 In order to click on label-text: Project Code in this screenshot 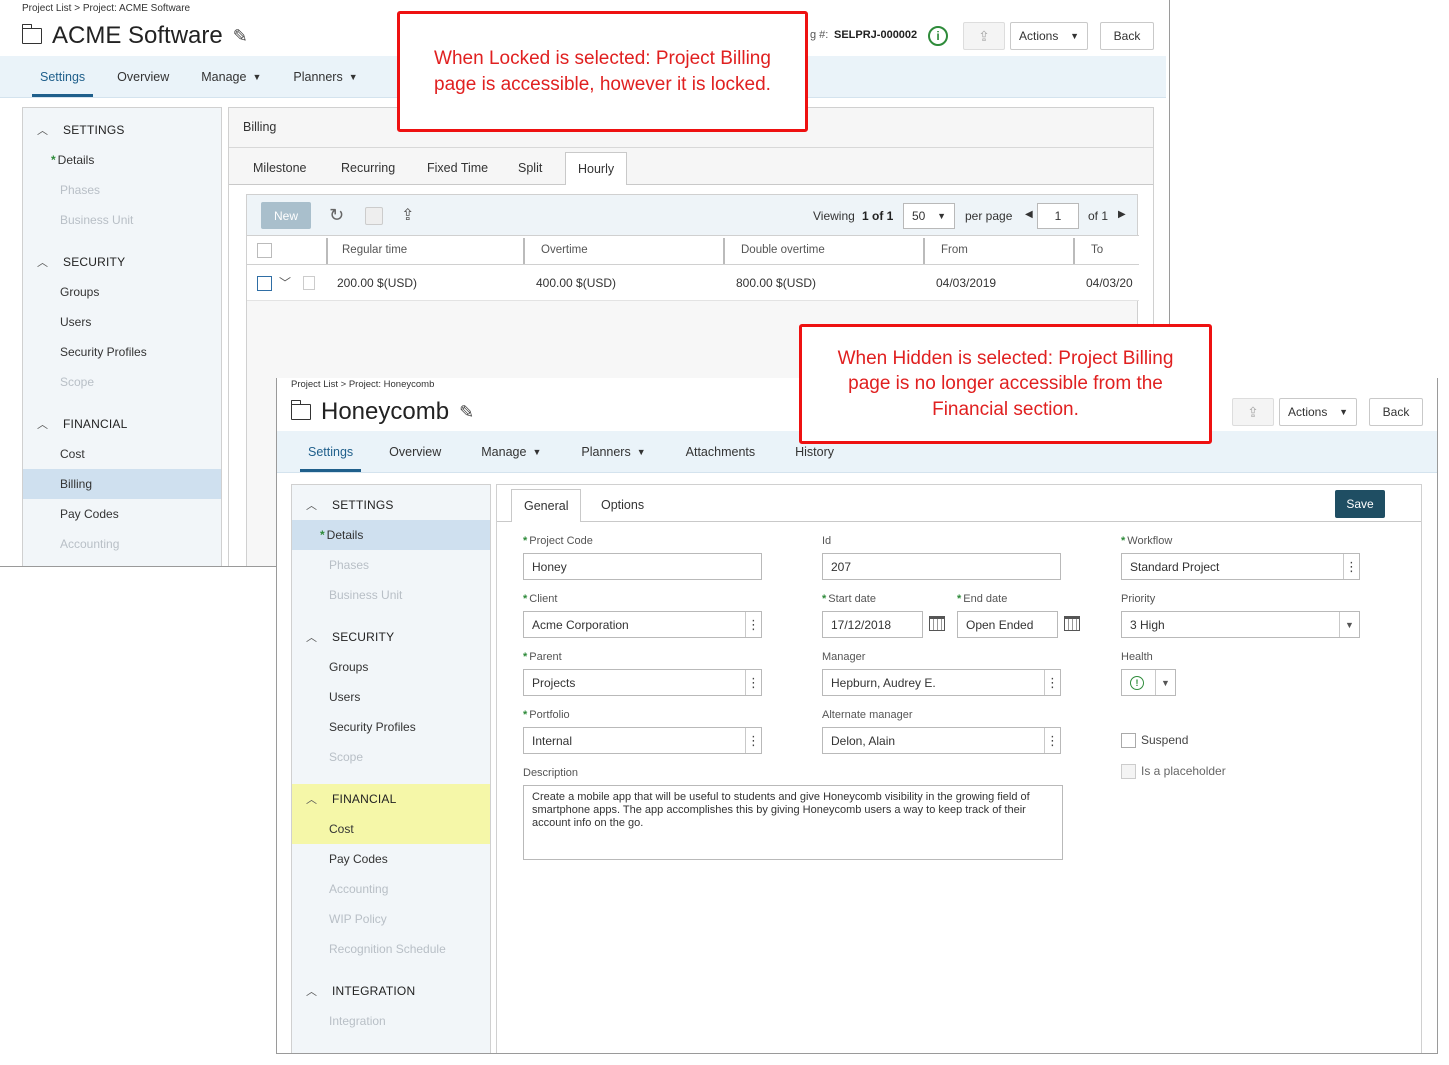, I will do `click(561, 541)`.